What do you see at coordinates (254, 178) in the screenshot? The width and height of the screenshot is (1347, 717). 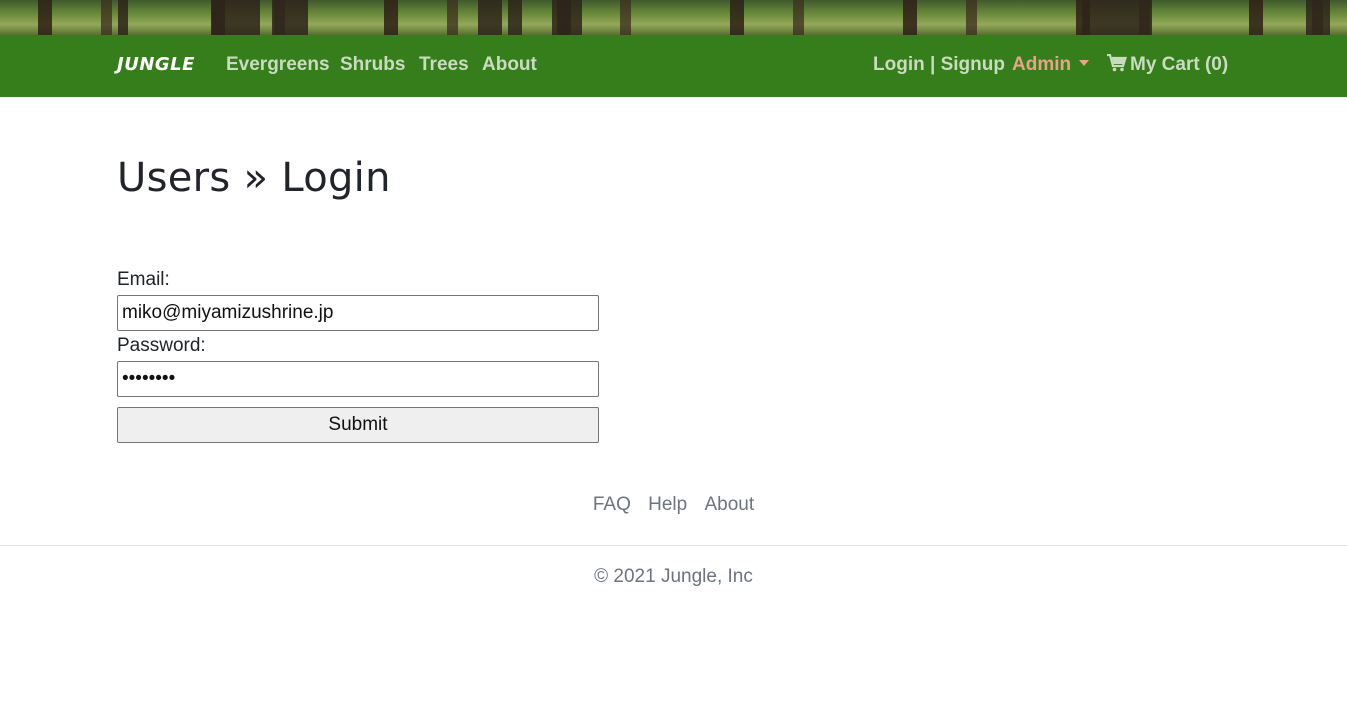 I see `page-title: Users » Login` at bounding box center [254, 178].